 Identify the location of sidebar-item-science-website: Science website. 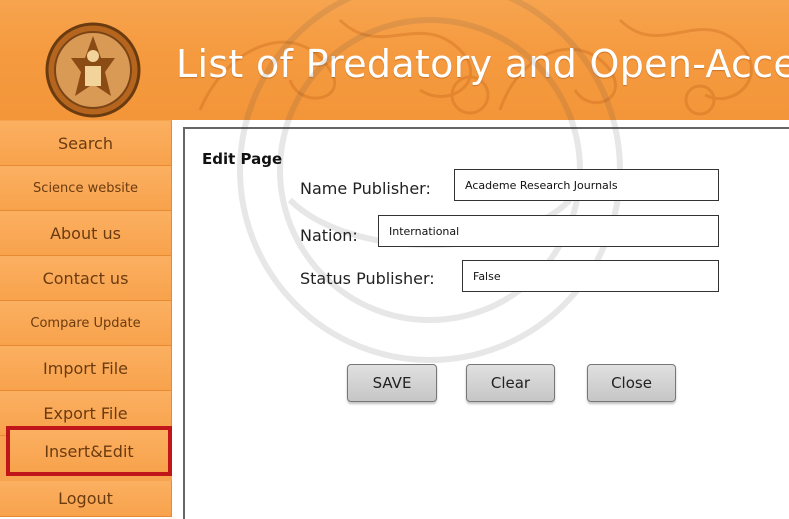
(86, 188).